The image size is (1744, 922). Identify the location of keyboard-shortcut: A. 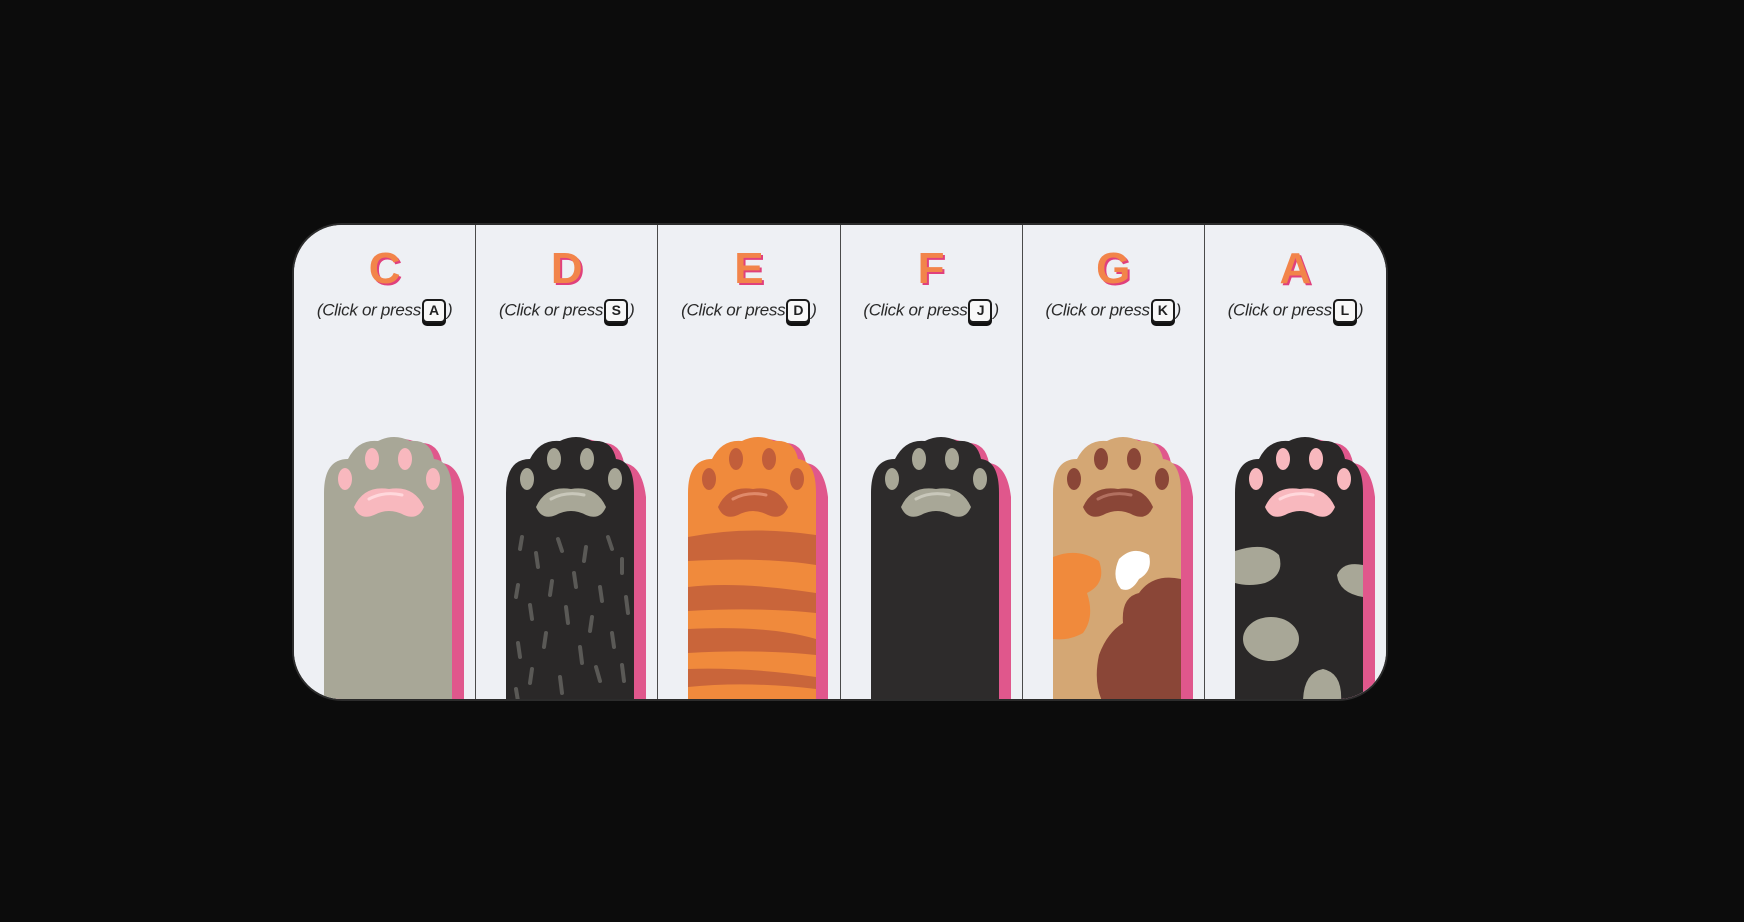
(433, 311).